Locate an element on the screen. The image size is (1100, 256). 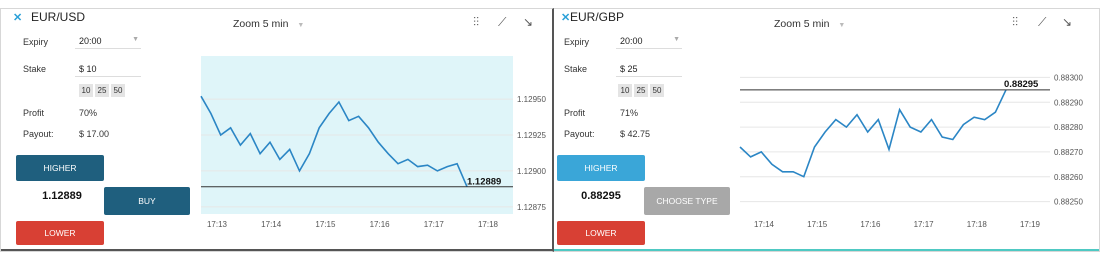
y-tick-label: 1.12925 is located at coordinates (531, 135).